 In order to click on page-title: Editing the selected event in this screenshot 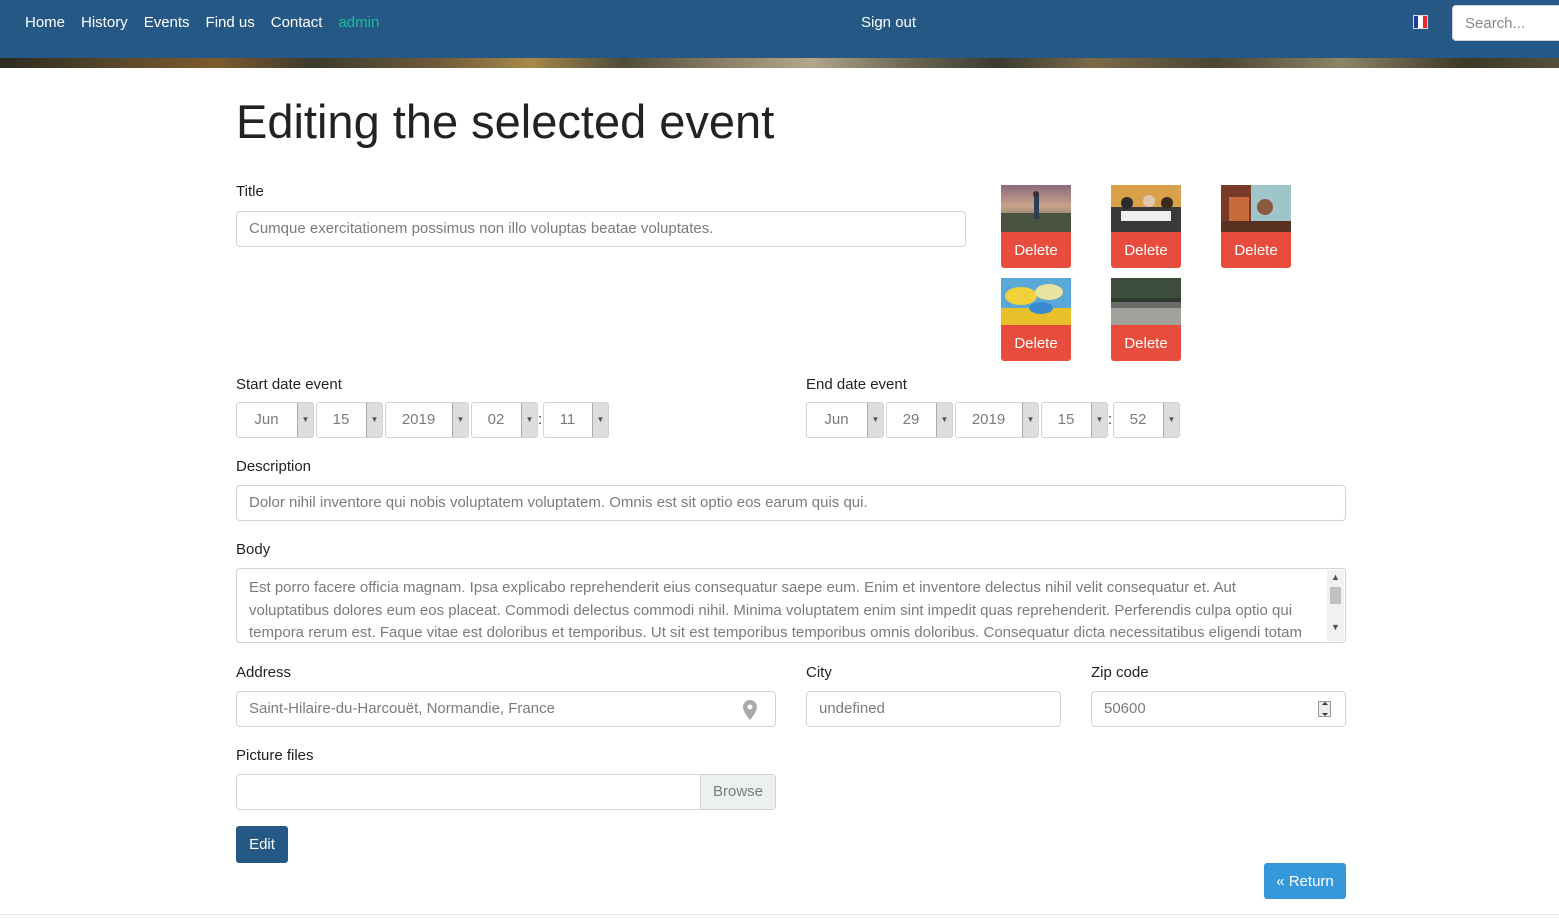, I will do `click(505, 121)`.